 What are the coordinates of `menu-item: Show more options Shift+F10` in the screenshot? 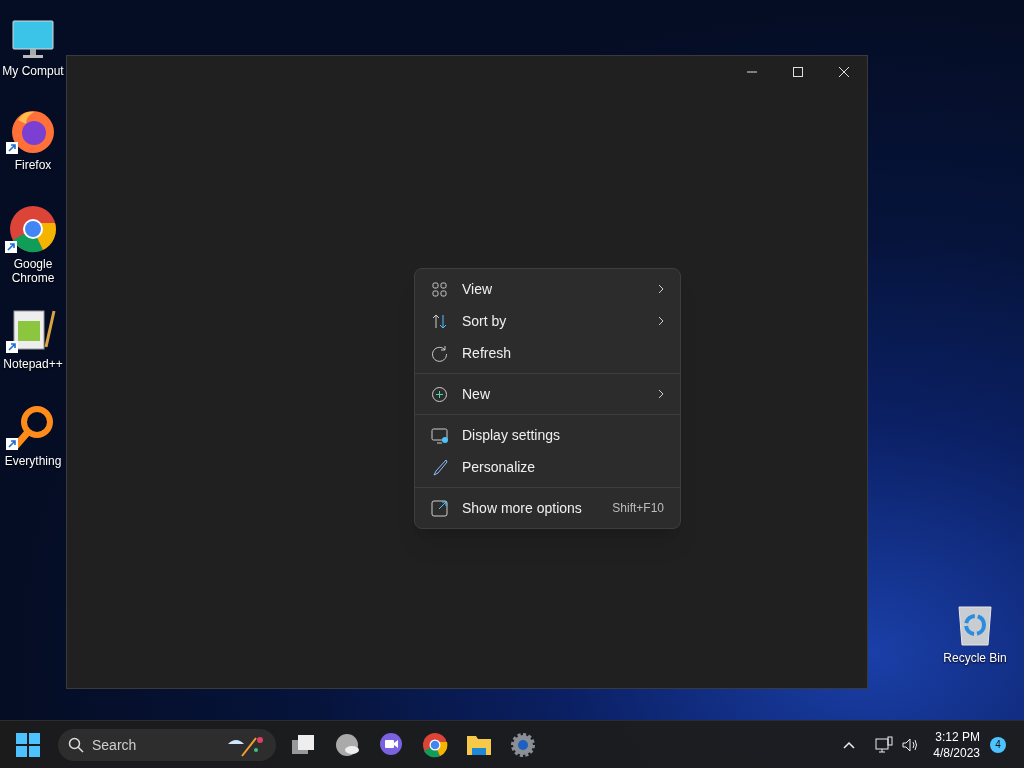 It's located at (547, 508).